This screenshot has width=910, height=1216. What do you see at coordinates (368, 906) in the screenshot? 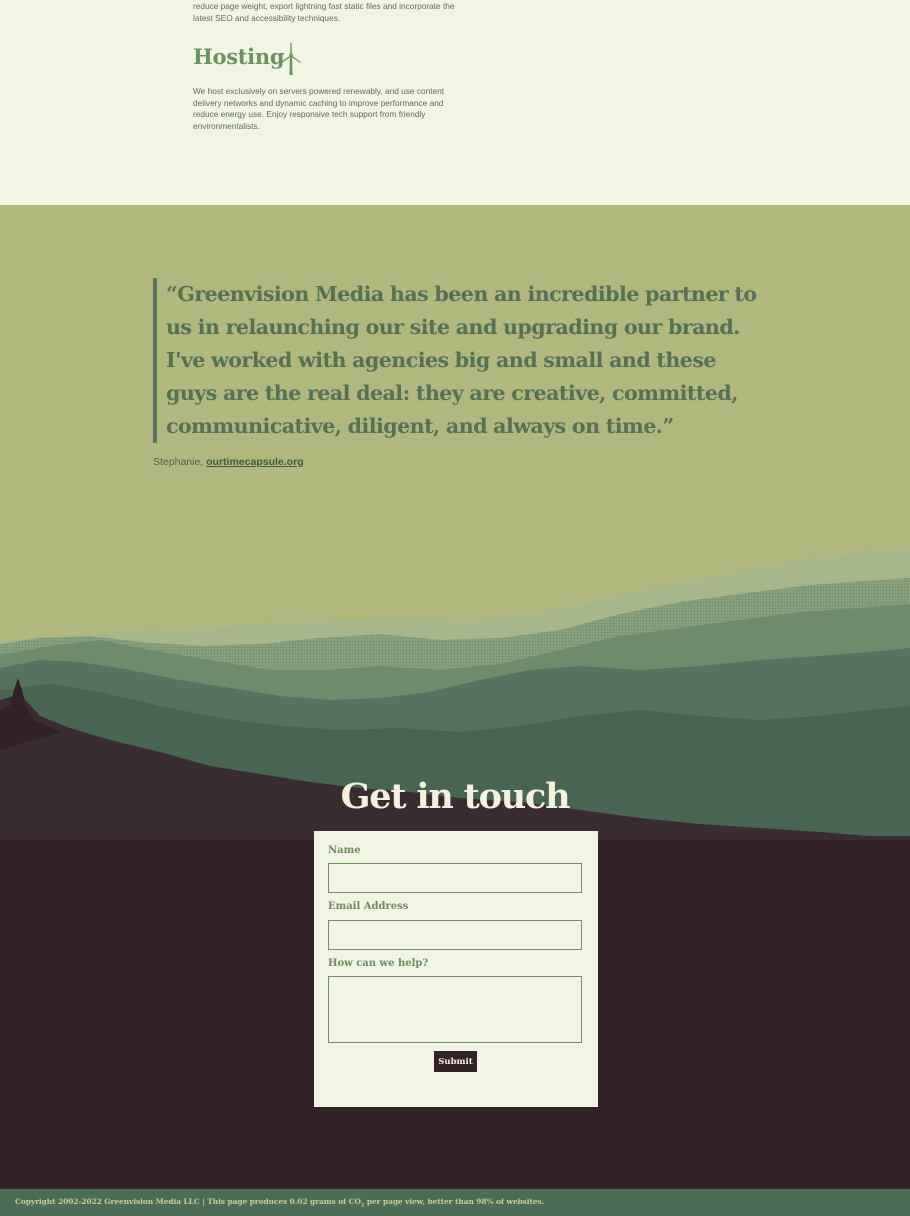
I see `email-label: Email Address` at bounding box center [368, 906].